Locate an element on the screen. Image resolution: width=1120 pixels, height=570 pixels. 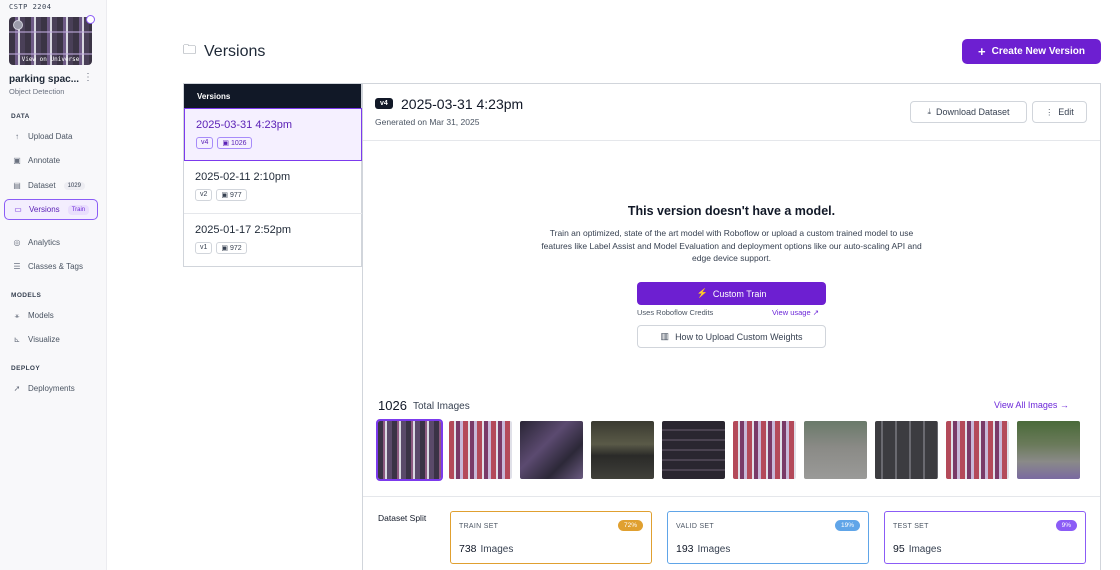
version-date: 2025-01-17 2:52pm is located at coordinates (243, 230).